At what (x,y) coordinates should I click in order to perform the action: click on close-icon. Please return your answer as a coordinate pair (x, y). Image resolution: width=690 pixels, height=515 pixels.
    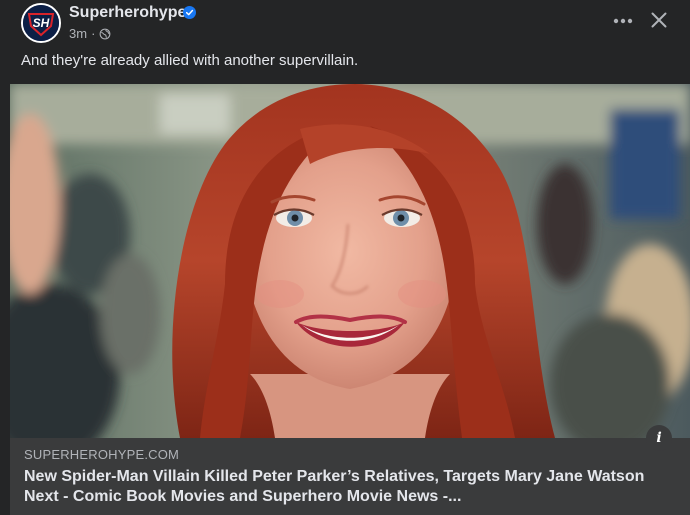
    Looking at the image, I should click on (659, 20).